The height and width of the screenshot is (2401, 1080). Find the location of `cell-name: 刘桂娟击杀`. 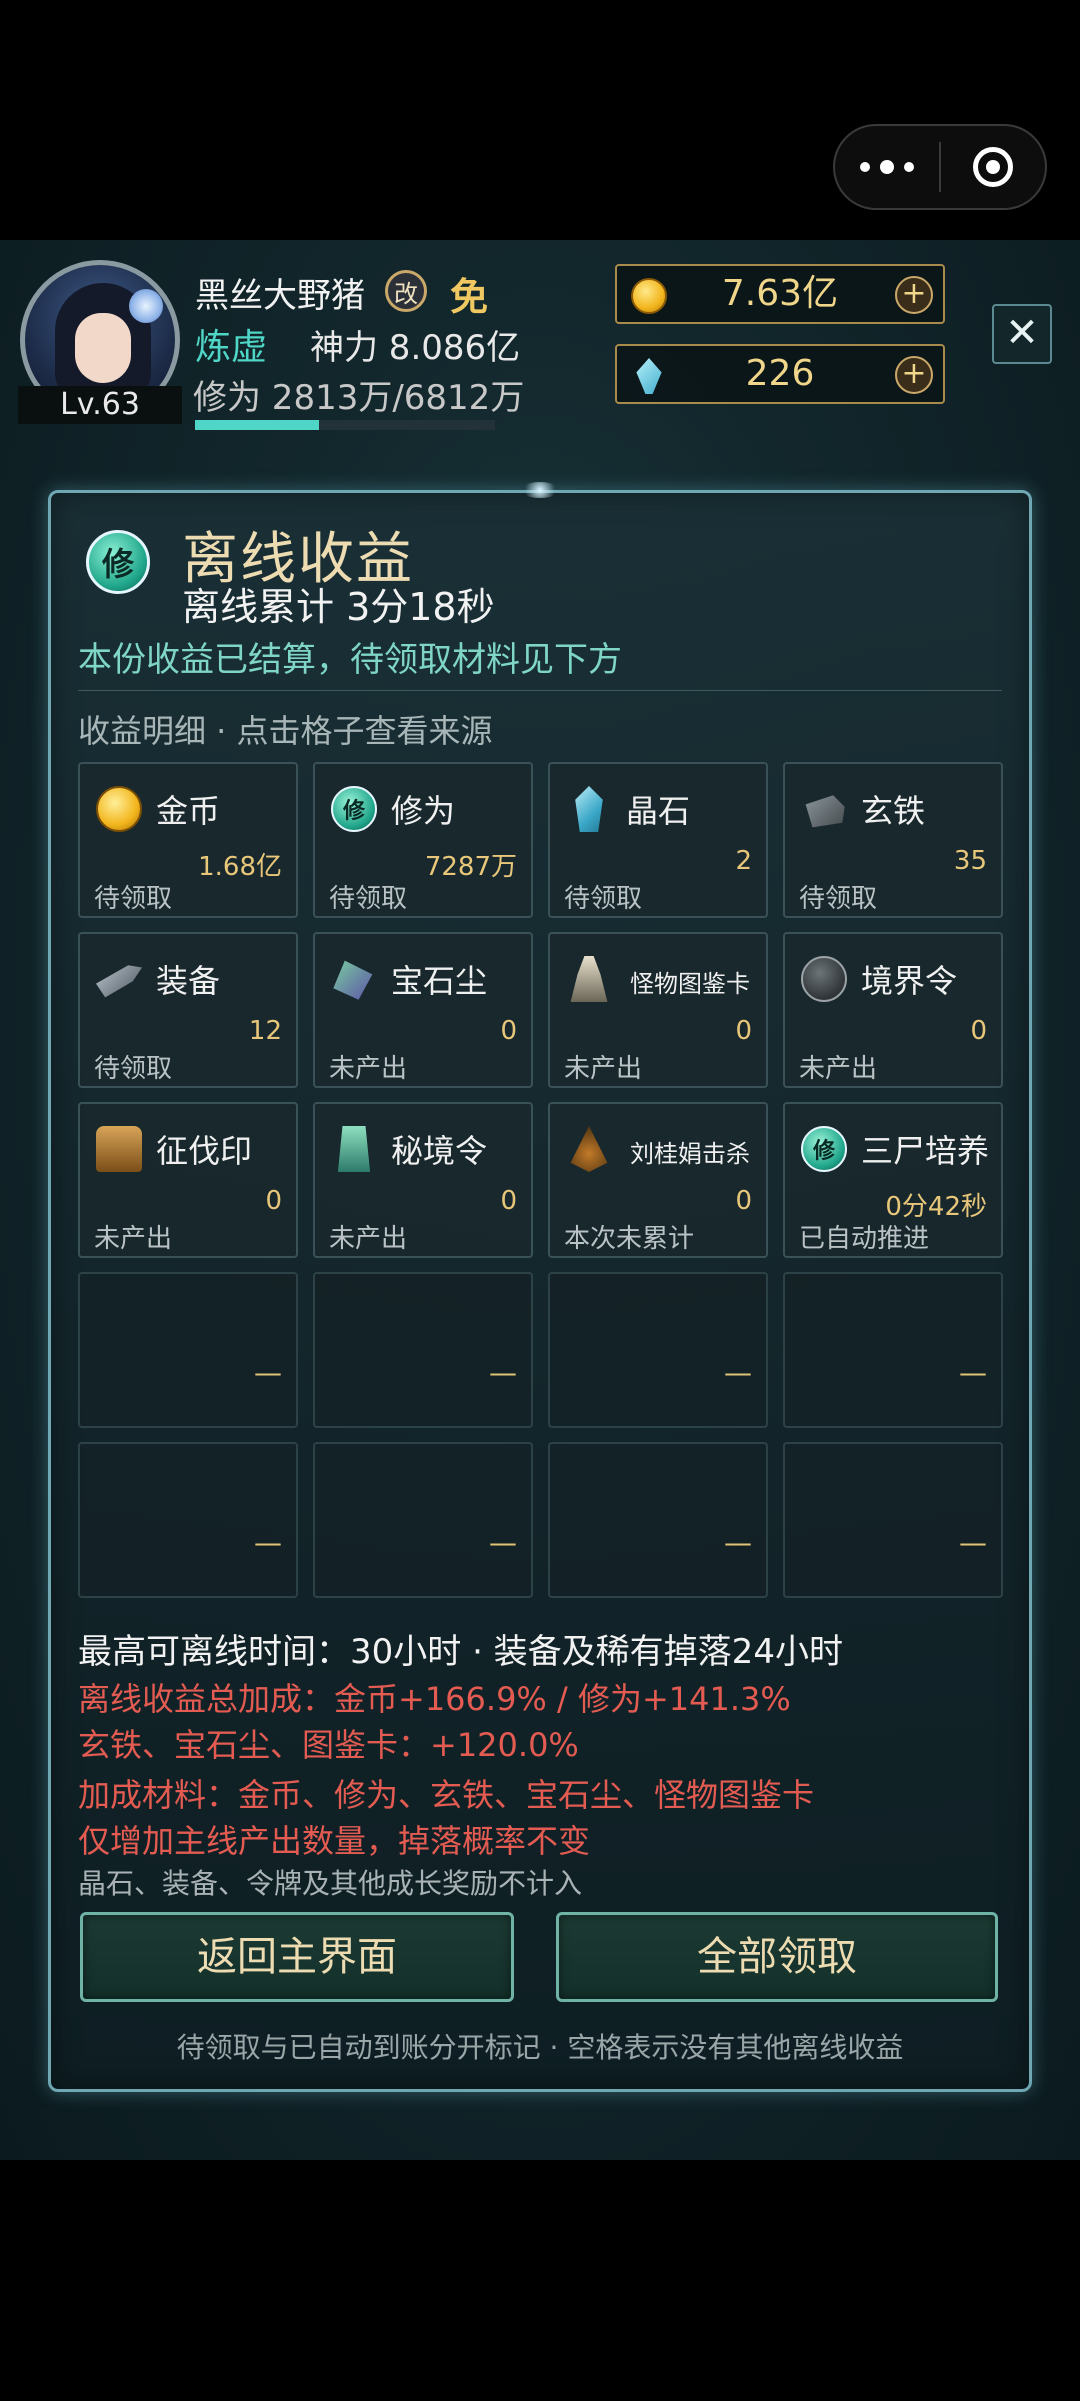

cell-name: 刘桂娟击杀 is located at coordinates (690, 1154).